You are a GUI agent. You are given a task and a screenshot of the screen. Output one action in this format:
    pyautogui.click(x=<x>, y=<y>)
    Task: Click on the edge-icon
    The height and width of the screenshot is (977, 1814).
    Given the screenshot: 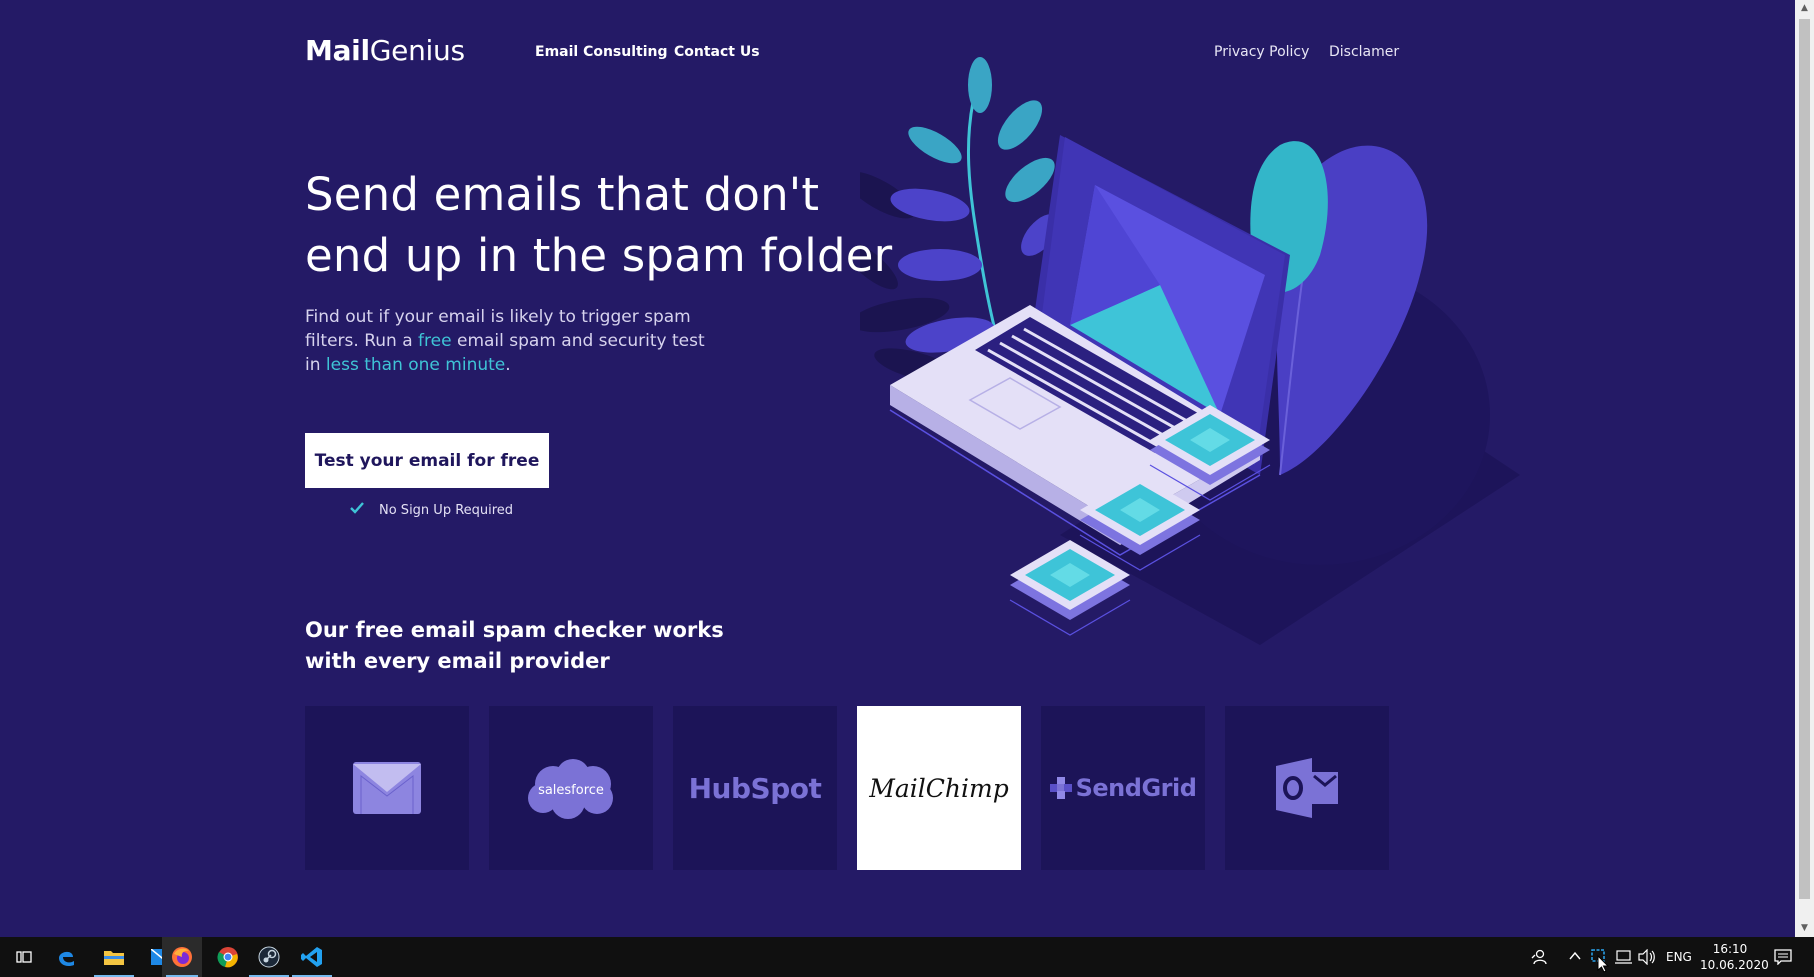 What is the action you would take?
    pyautogui.click(x=66, y=959)
    